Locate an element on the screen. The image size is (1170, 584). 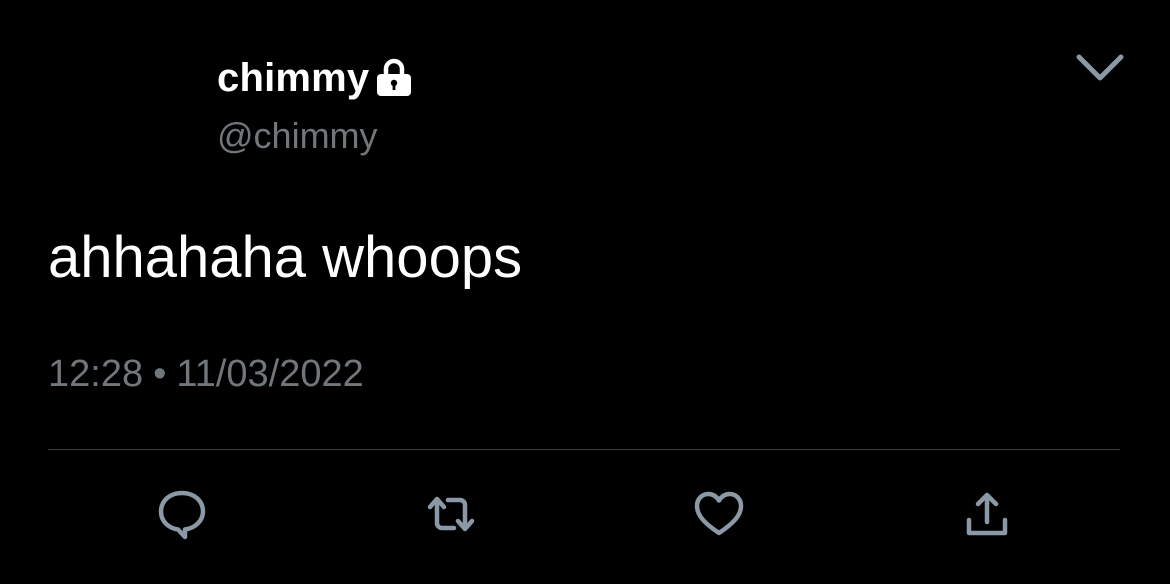
tweet-meta: 12:28 • 11/03/2022 is located at coordinates (206, 374).